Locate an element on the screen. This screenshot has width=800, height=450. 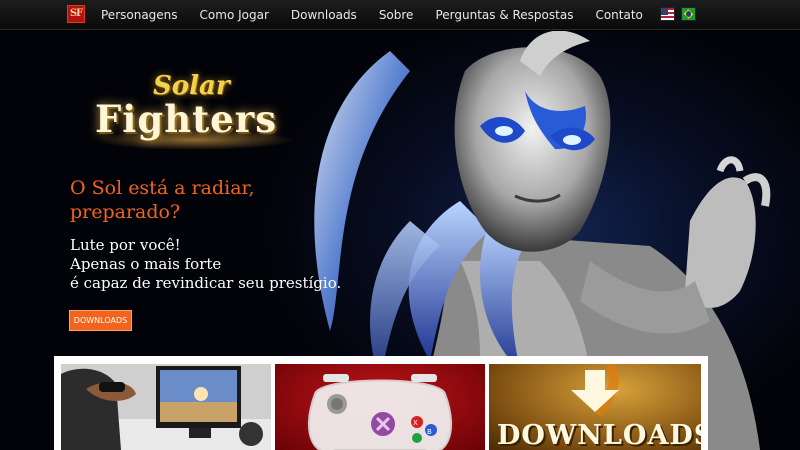
downloads-banner-tile: DOWNLOADS is located at coordinates (595, 407).